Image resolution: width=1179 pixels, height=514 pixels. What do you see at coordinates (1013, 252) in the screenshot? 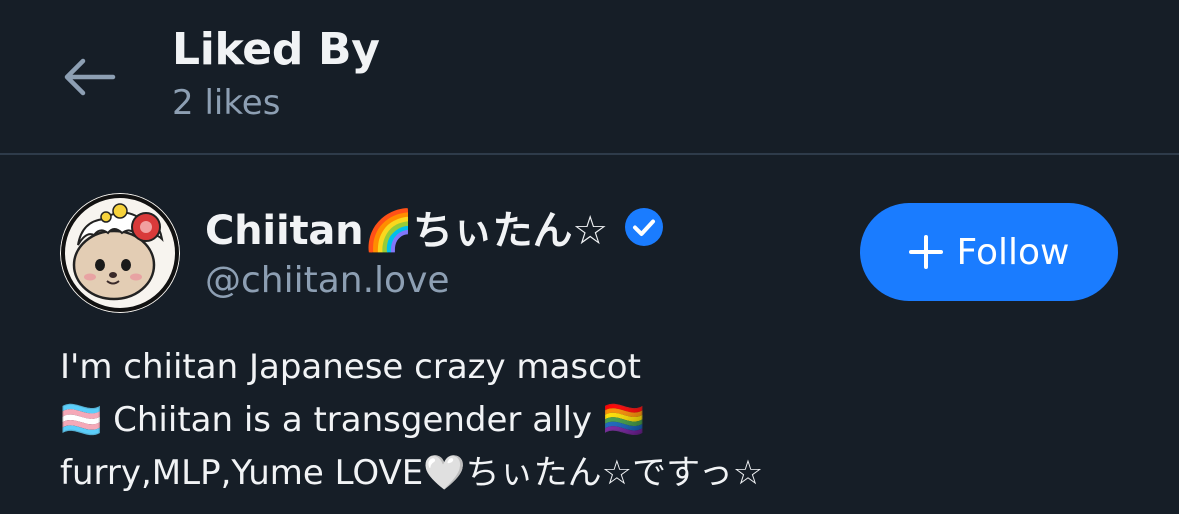
I see `follow-button-label: Follow` at bounding box center [1013, 252].